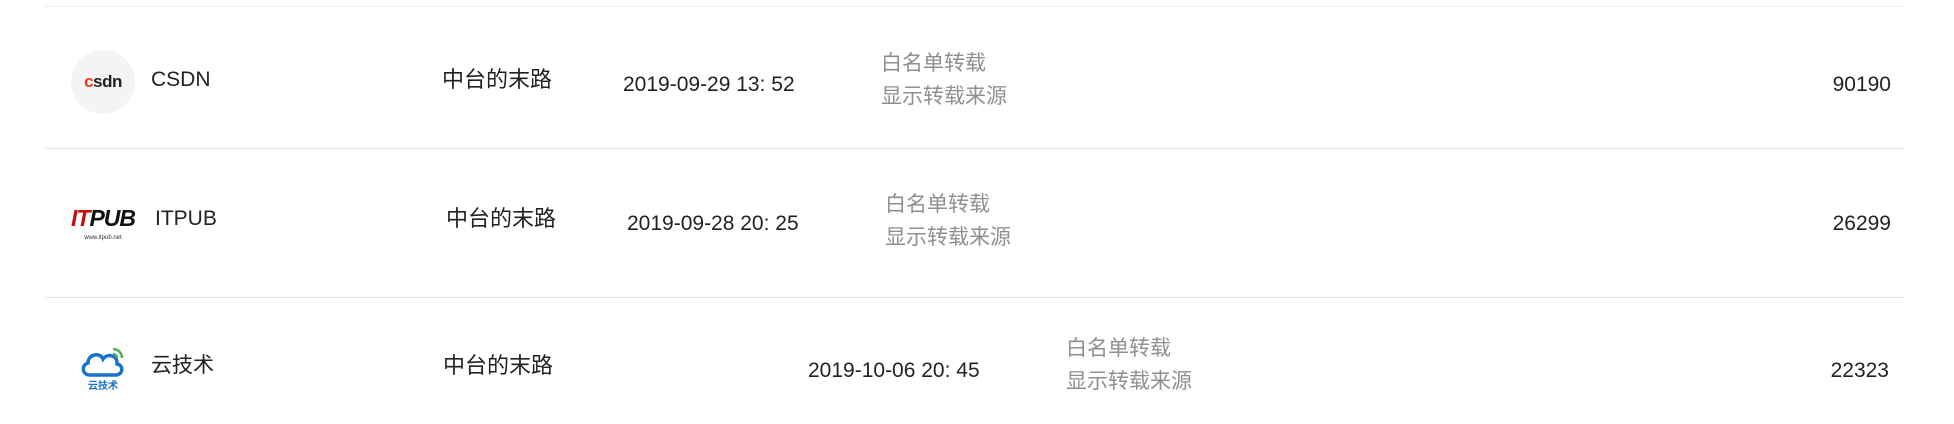  Describe the element at coordinates (709, 84) in the screenshot. I see `publish-date: 2019-09-29 13: 52` at that location.